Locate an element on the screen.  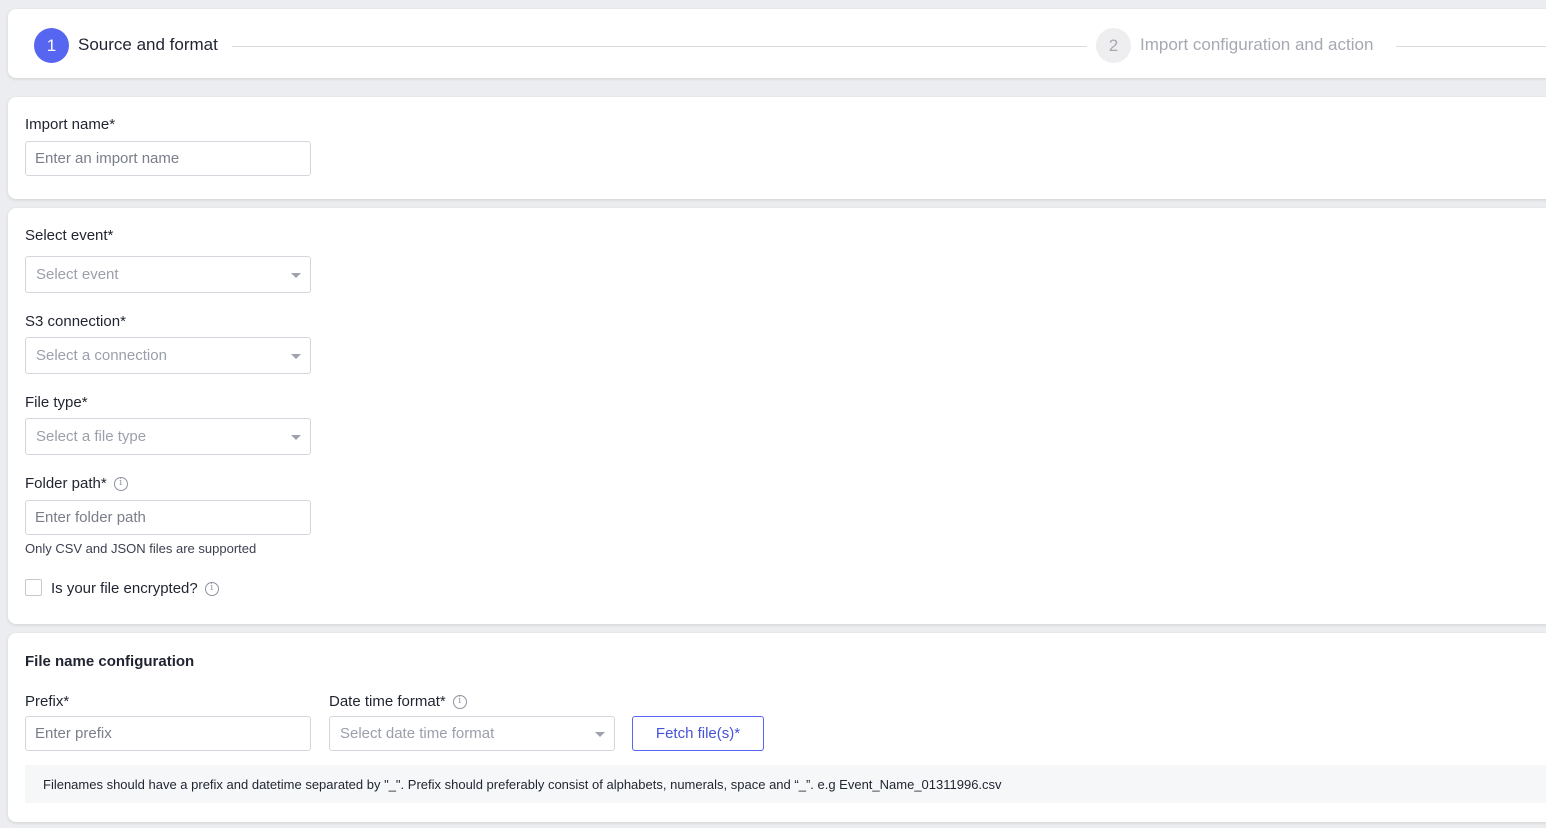
file-type-label: File type* is located at coordinates (56, 402).